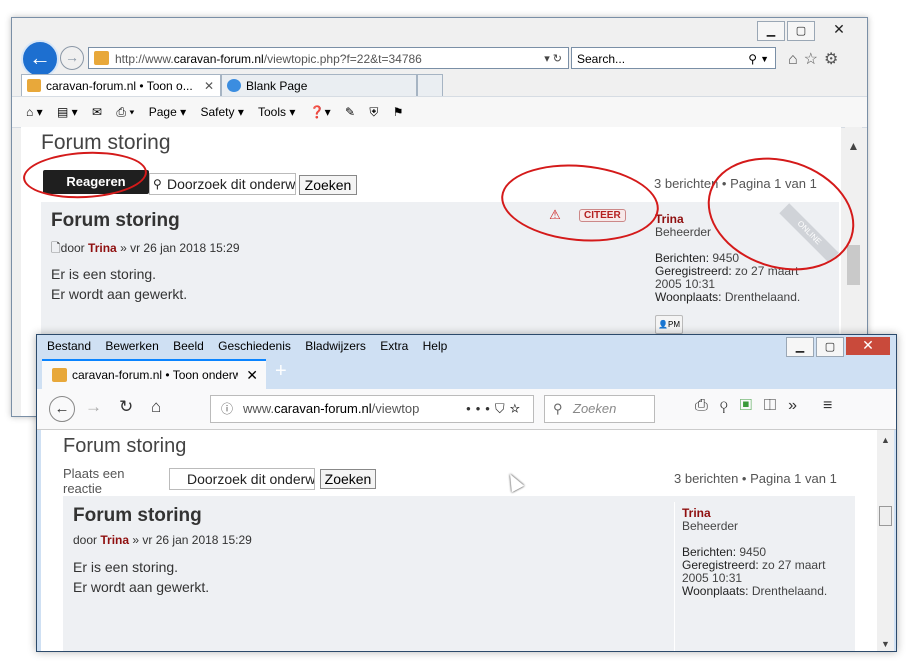 This screenshot has height=667, width=909. I want to click on extension-icon: ▣, so click(752, 405).